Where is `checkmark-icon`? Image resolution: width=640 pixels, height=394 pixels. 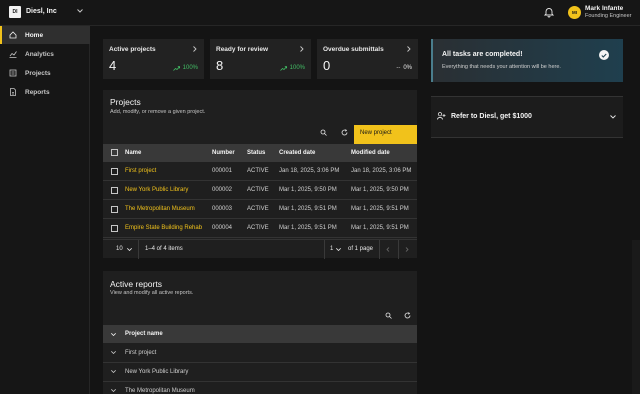 checkmark-icon is located at coordinates (604, 55).